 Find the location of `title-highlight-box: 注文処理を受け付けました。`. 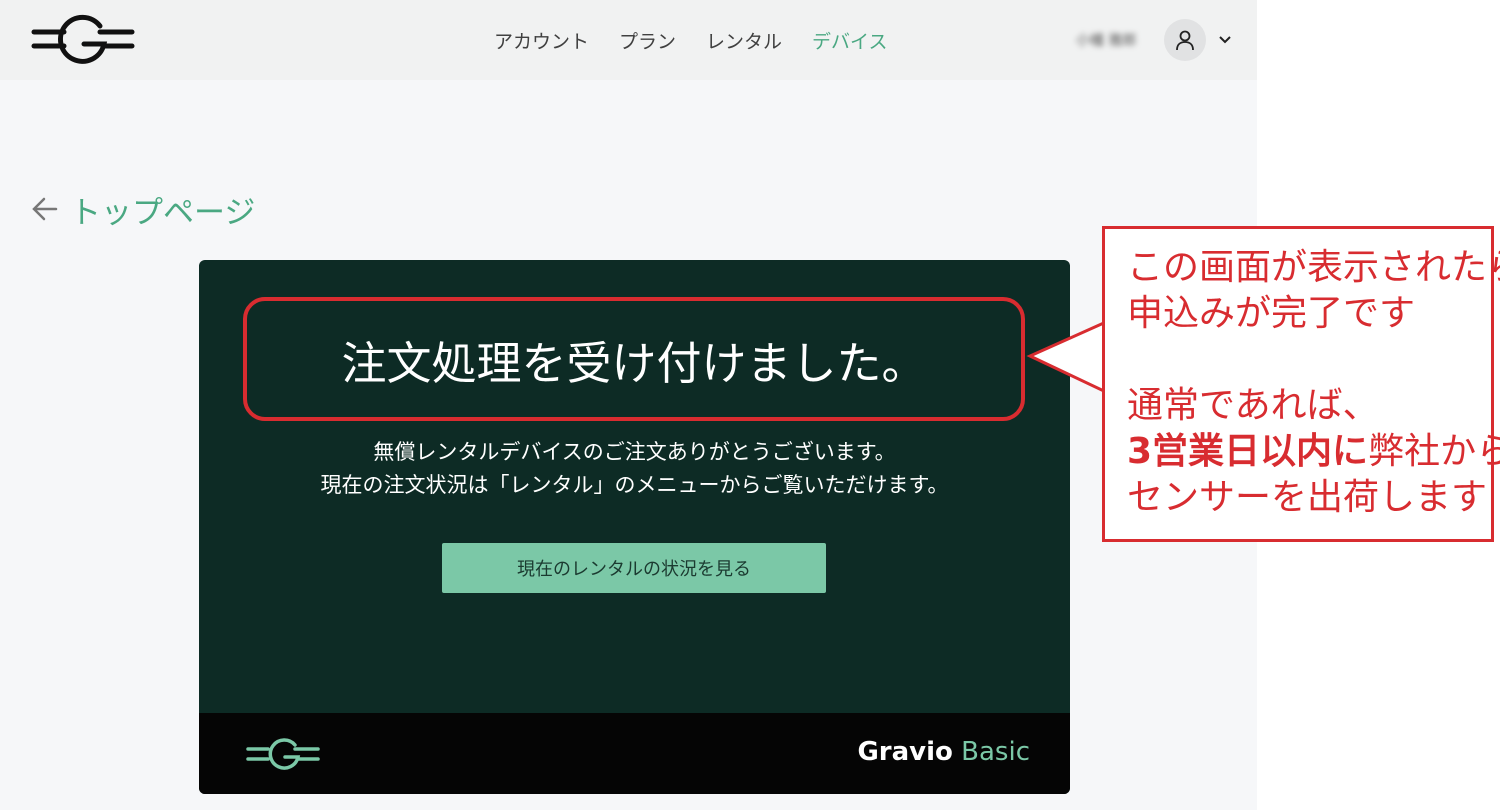

title-highlight-box: 注文処理を受け付けました。 is located at coordinates (634, 359).